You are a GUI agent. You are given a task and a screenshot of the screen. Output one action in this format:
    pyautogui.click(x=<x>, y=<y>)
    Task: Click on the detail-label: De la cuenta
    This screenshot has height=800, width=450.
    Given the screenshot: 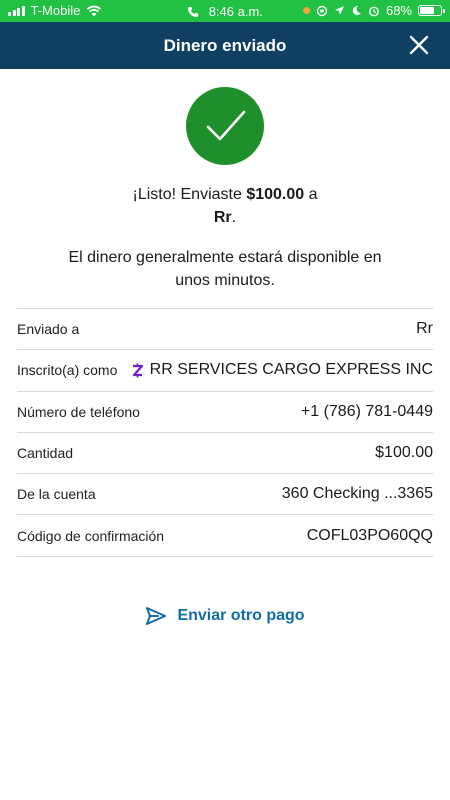 What is the action you would take?
    pyautogui.click(x=56, y=494)
    